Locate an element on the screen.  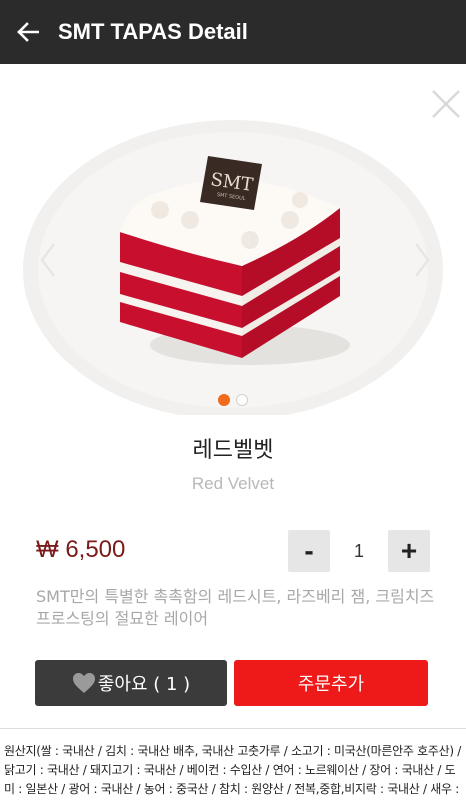
slider-pagination is located at coordinates (233, 400).